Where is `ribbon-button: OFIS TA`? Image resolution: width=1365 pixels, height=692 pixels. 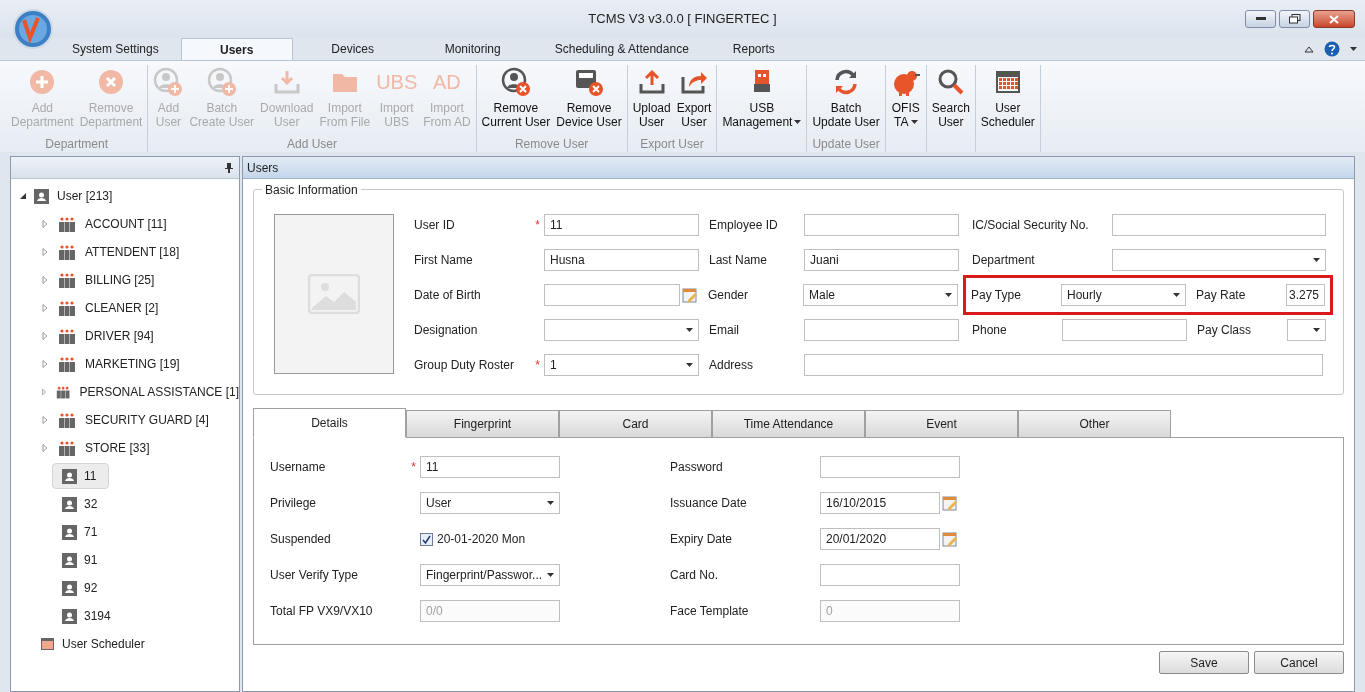
ribbon-button: OFIS TA is located at coordinates (905, 100).